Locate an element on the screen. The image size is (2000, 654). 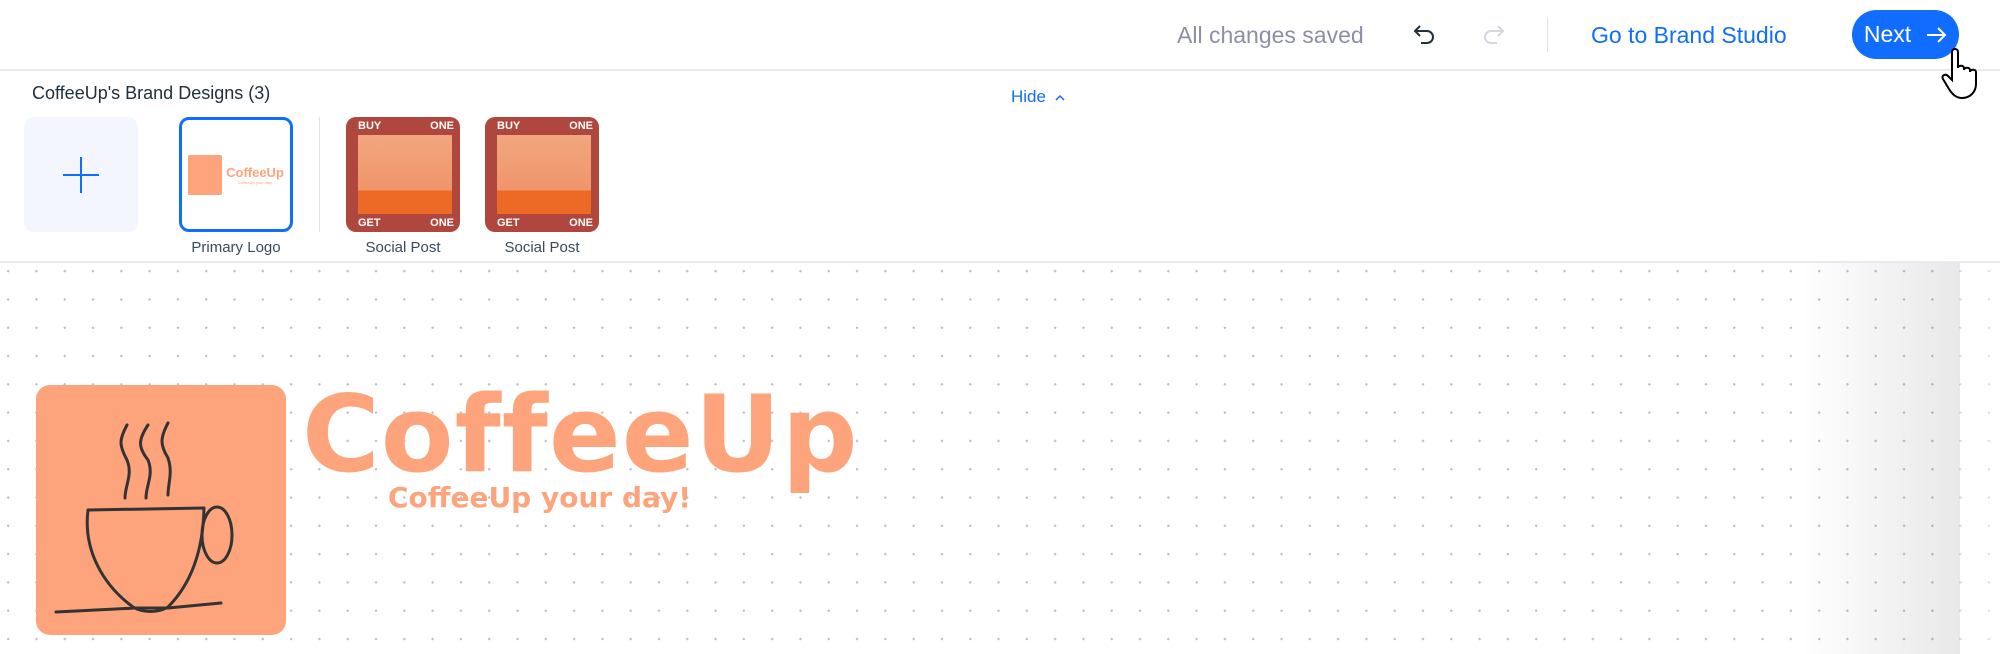
plus-icon is located at coordinates (81, 174).